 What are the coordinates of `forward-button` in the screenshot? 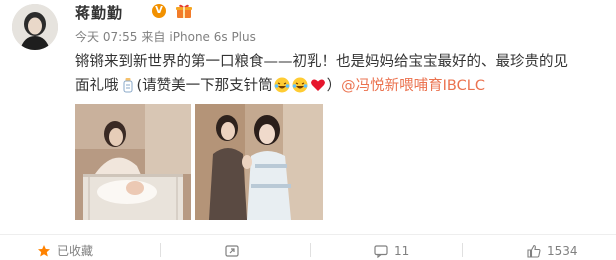 It's located at (235, 250).